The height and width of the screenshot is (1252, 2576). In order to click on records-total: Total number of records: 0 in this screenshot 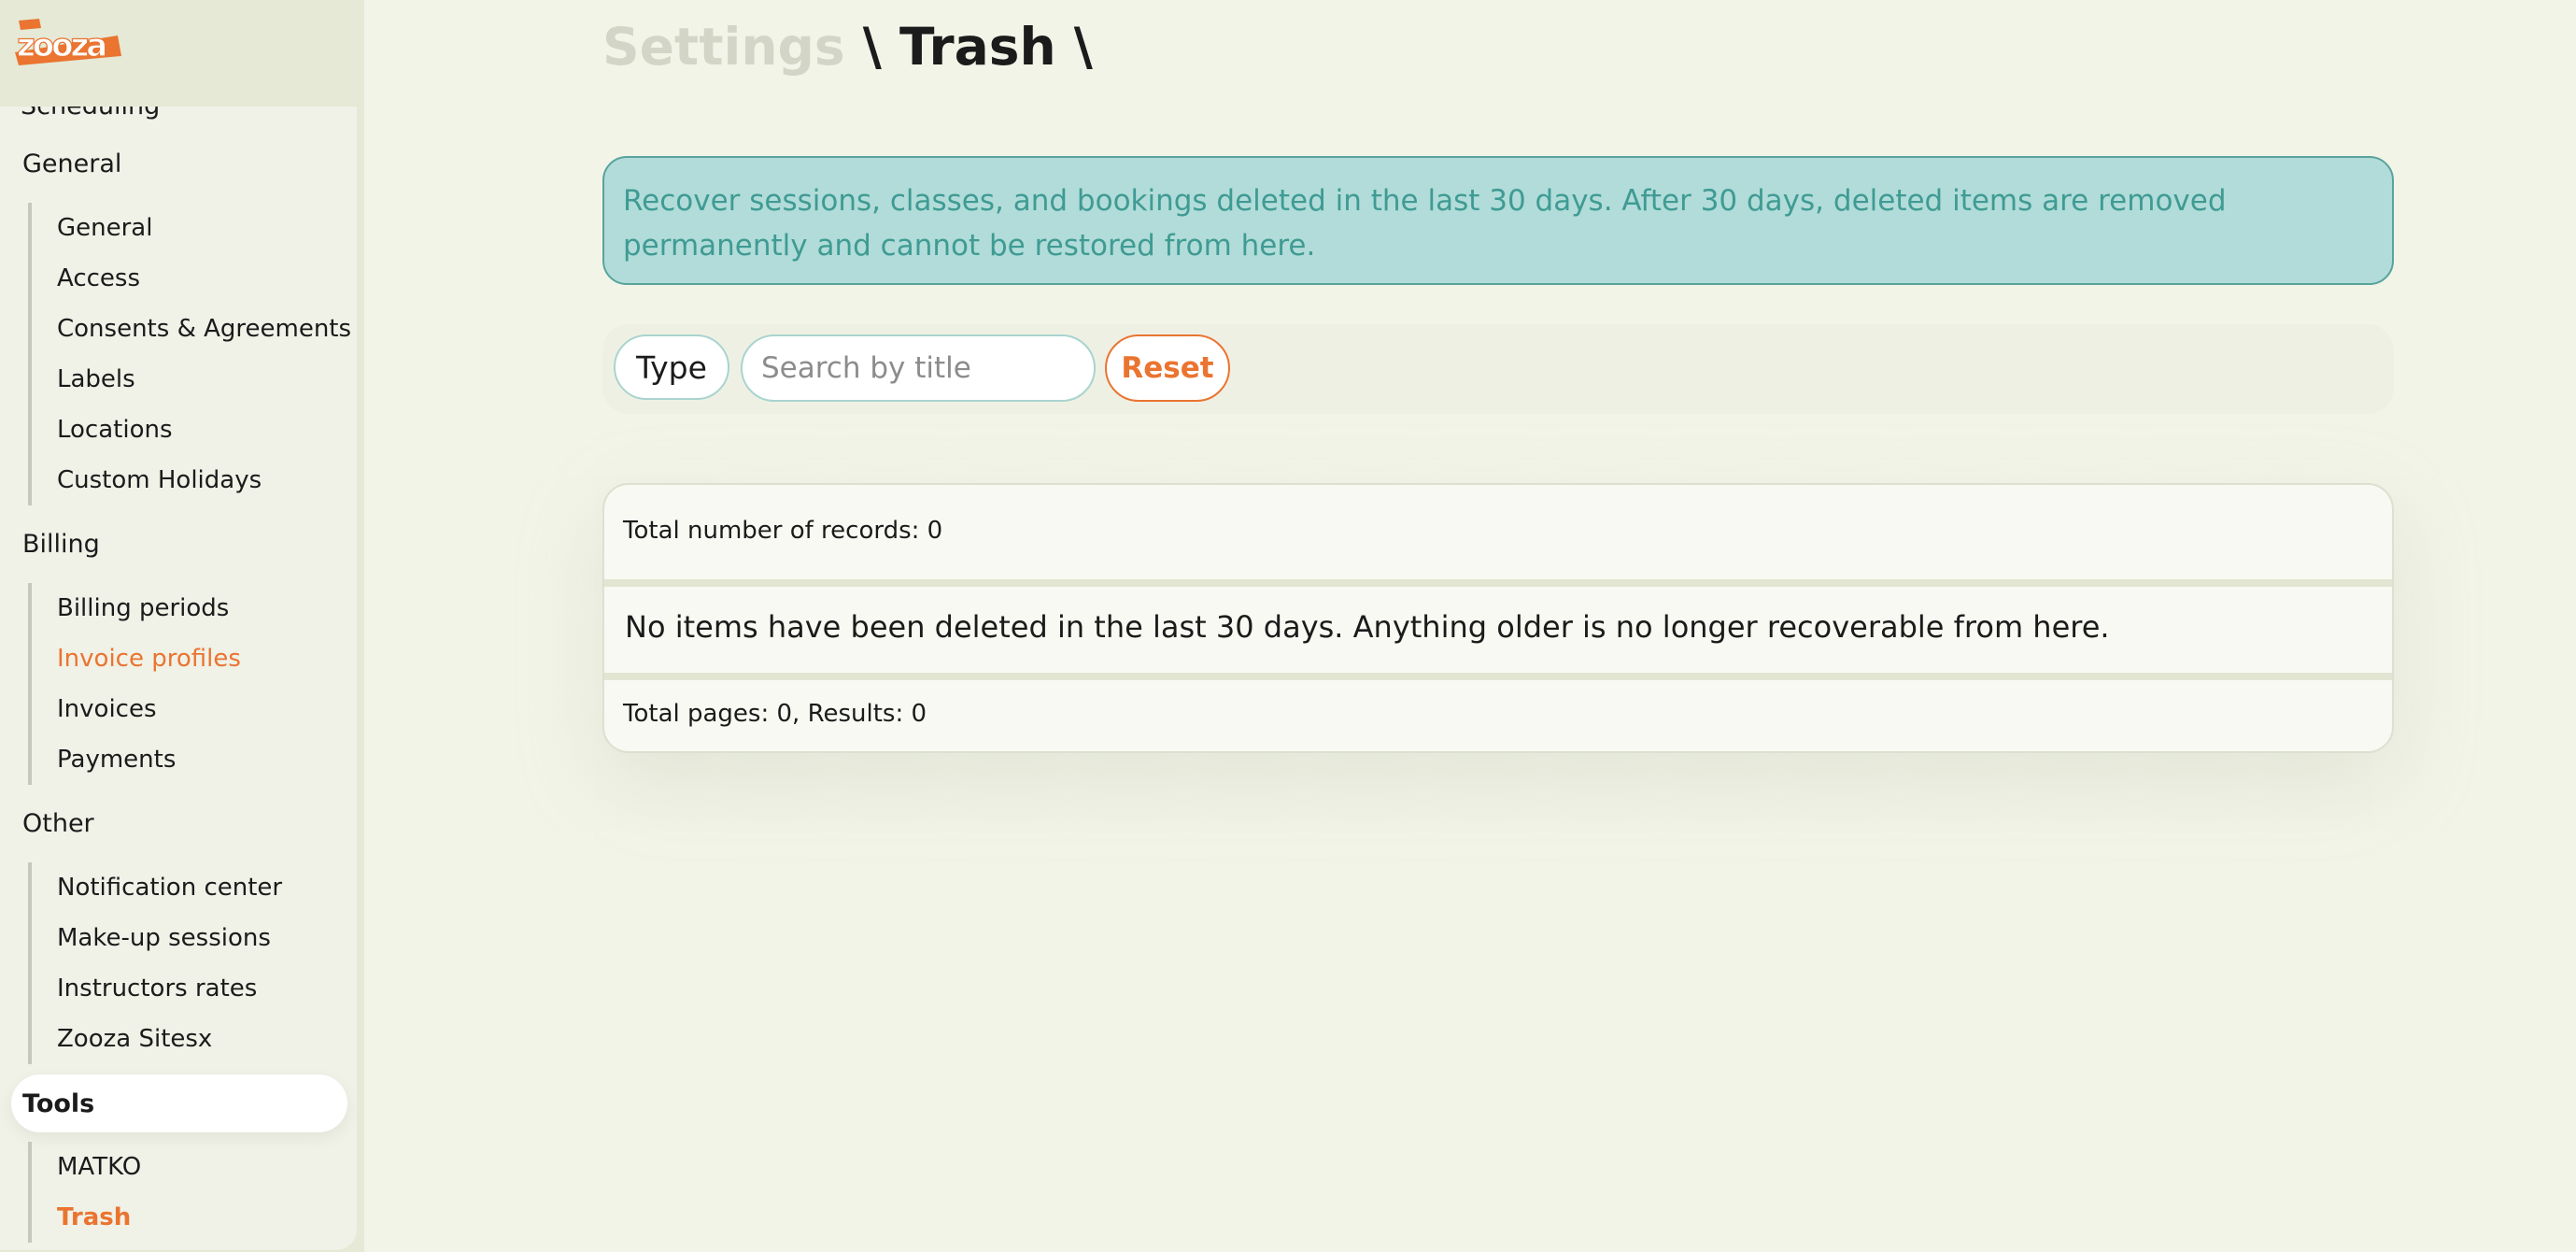, I will do `click(783, 531)`.